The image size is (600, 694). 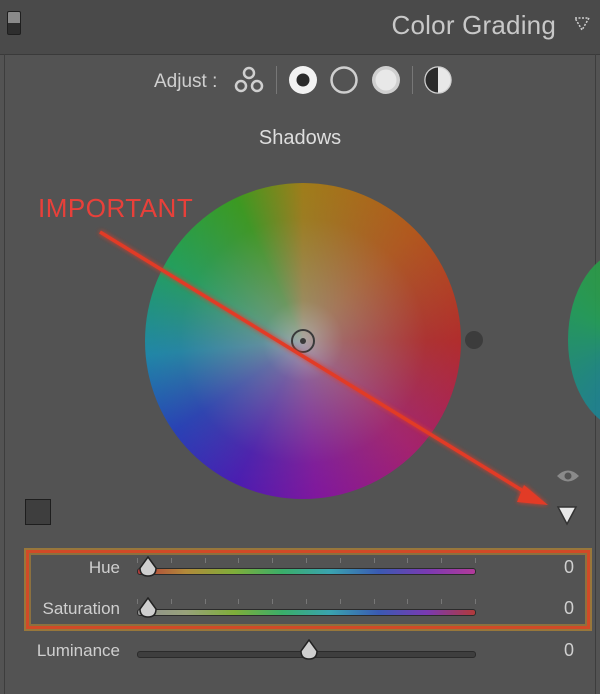 I want to click on global-icon, so click(x=438, y=80).